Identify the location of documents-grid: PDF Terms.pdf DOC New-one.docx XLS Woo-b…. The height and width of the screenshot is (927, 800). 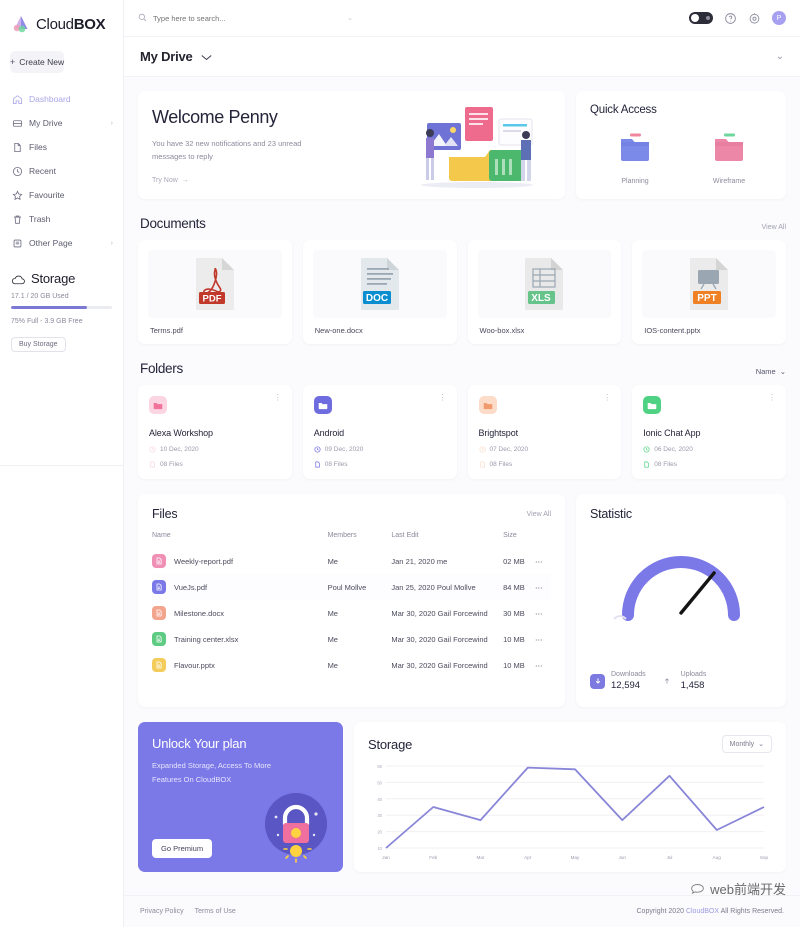
(462, 292).